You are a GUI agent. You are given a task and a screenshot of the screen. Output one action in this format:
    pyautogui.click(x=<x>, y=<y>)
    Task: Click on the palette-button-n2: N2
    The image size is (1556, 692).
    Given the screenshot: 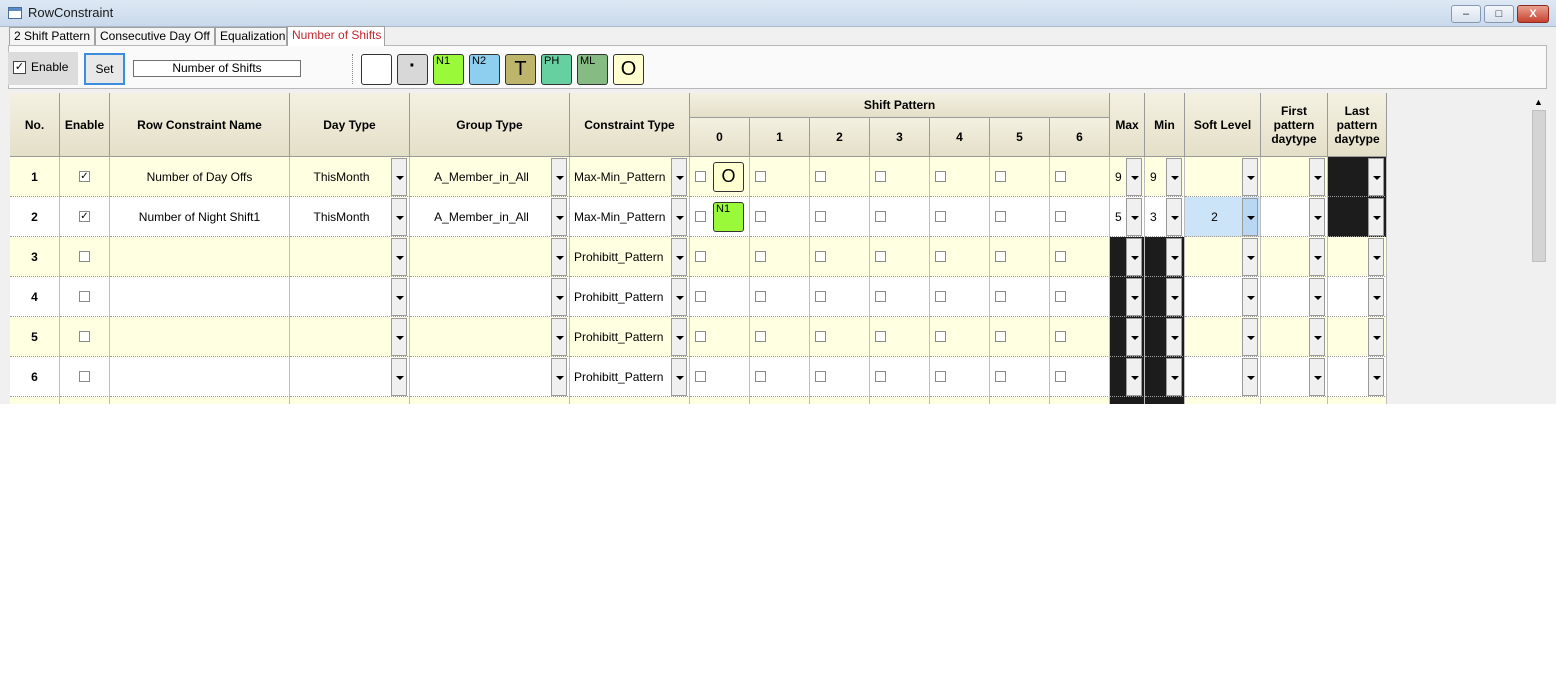 What is the action you would take?
    pyautogui.click(x=484, y=69)
    